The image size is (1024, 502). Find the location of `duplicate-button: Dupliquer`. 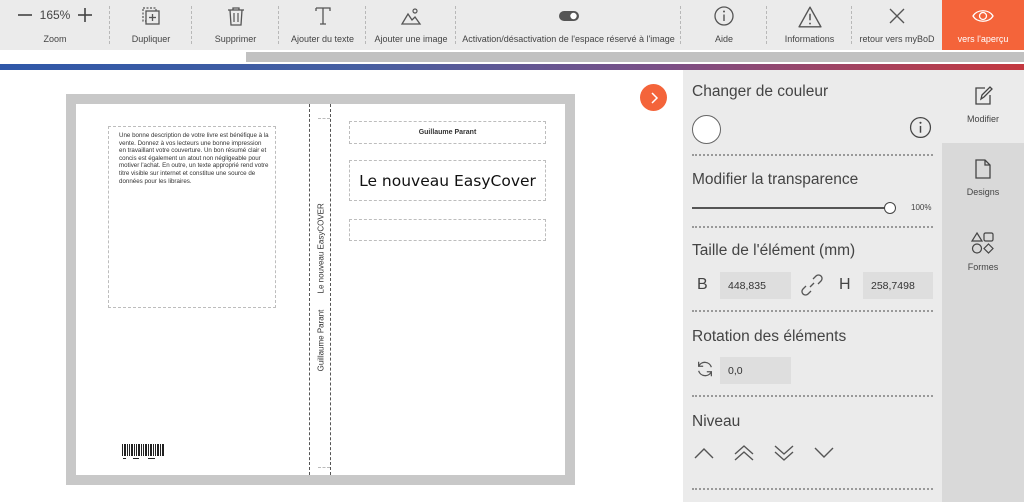

duplicate-button: Dupliquer is located at coordinates (151, 25).